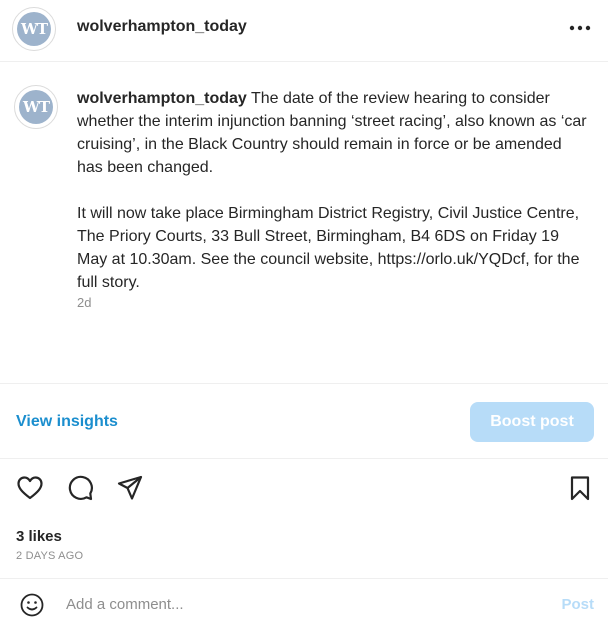 The image size is (608, 627). I want to click on avatar: WT, so click(34, 29).